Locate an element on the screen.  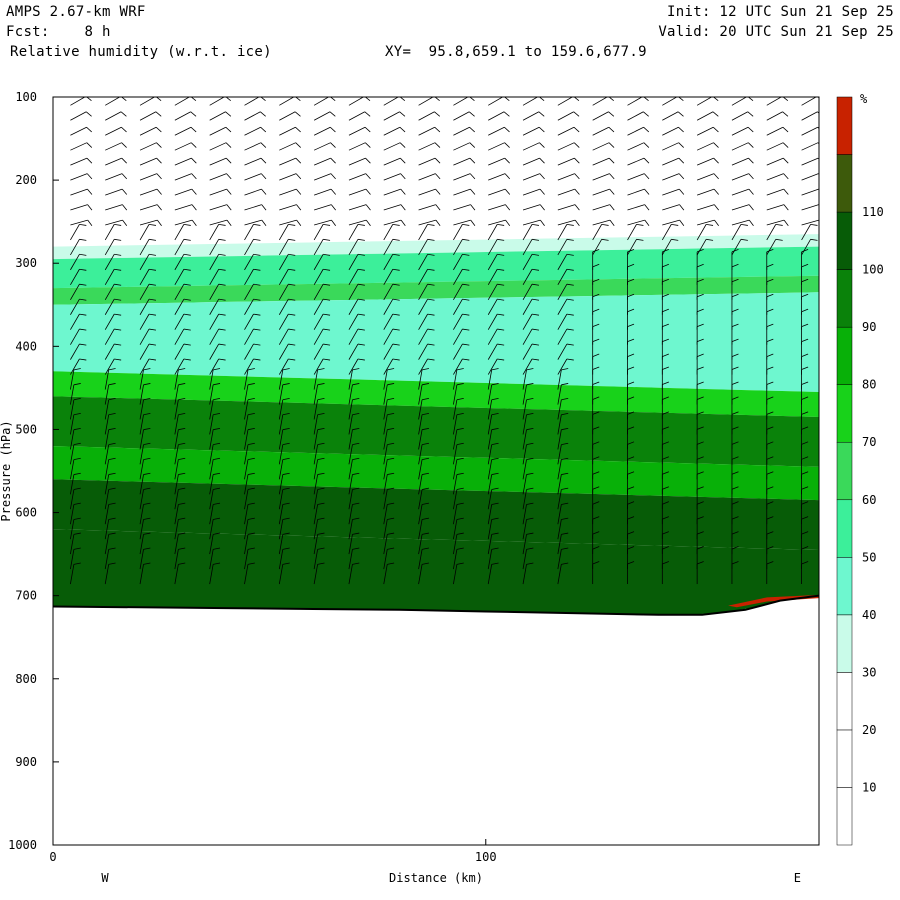
colorbar-label: 60 is located at coordinates (869, 500).